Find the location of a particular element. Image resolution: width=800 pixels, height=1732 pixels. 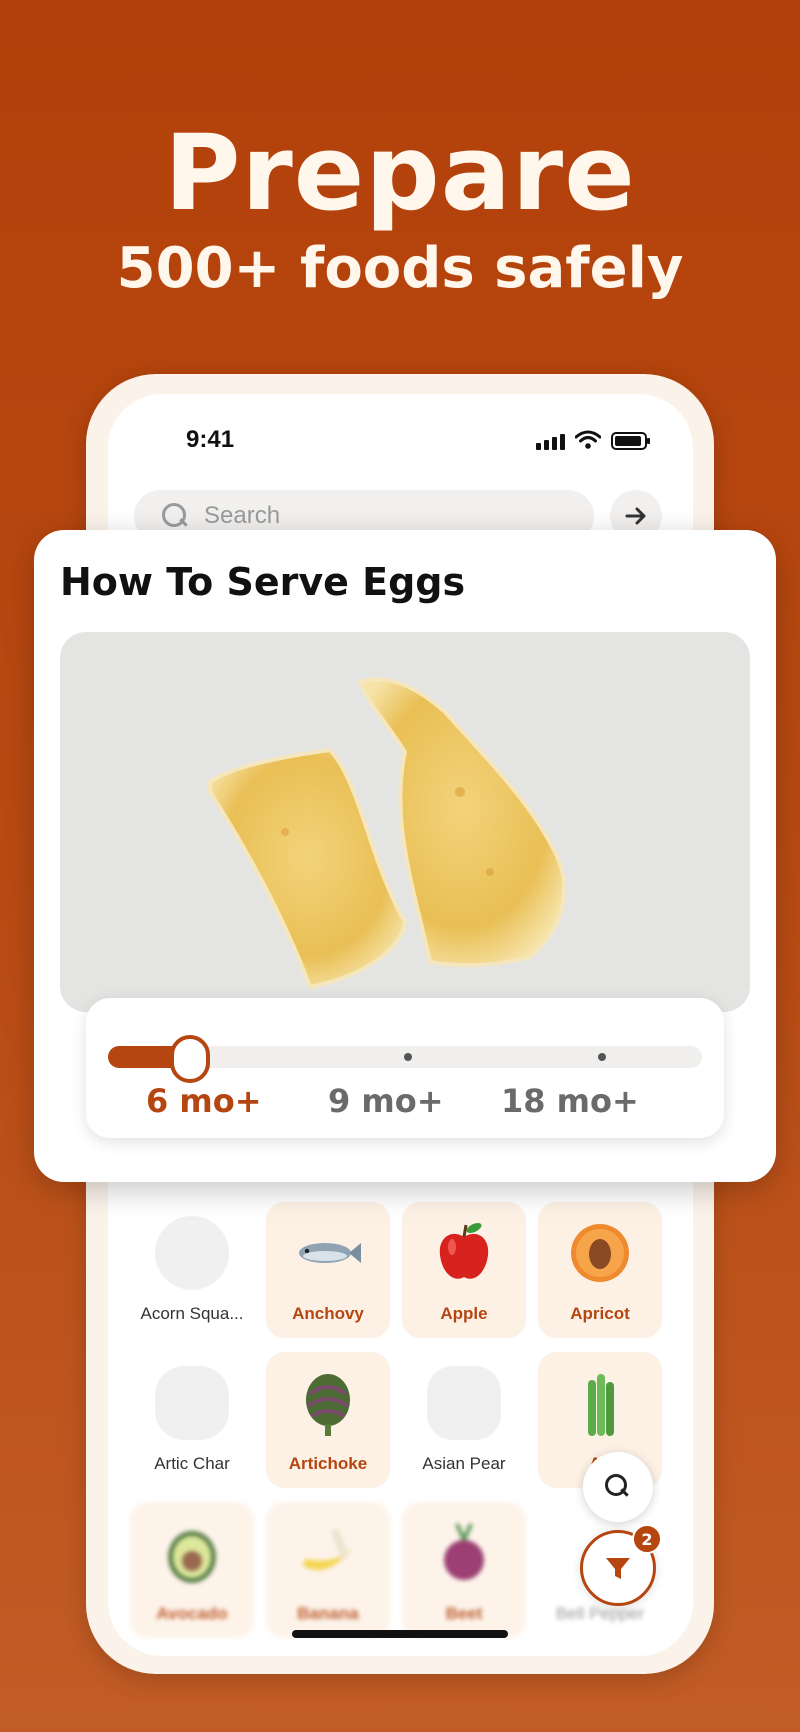

age-slider-panel: 6 mo+ 9 mo+ 18 mo+ is located at coordinates (405, 1068).